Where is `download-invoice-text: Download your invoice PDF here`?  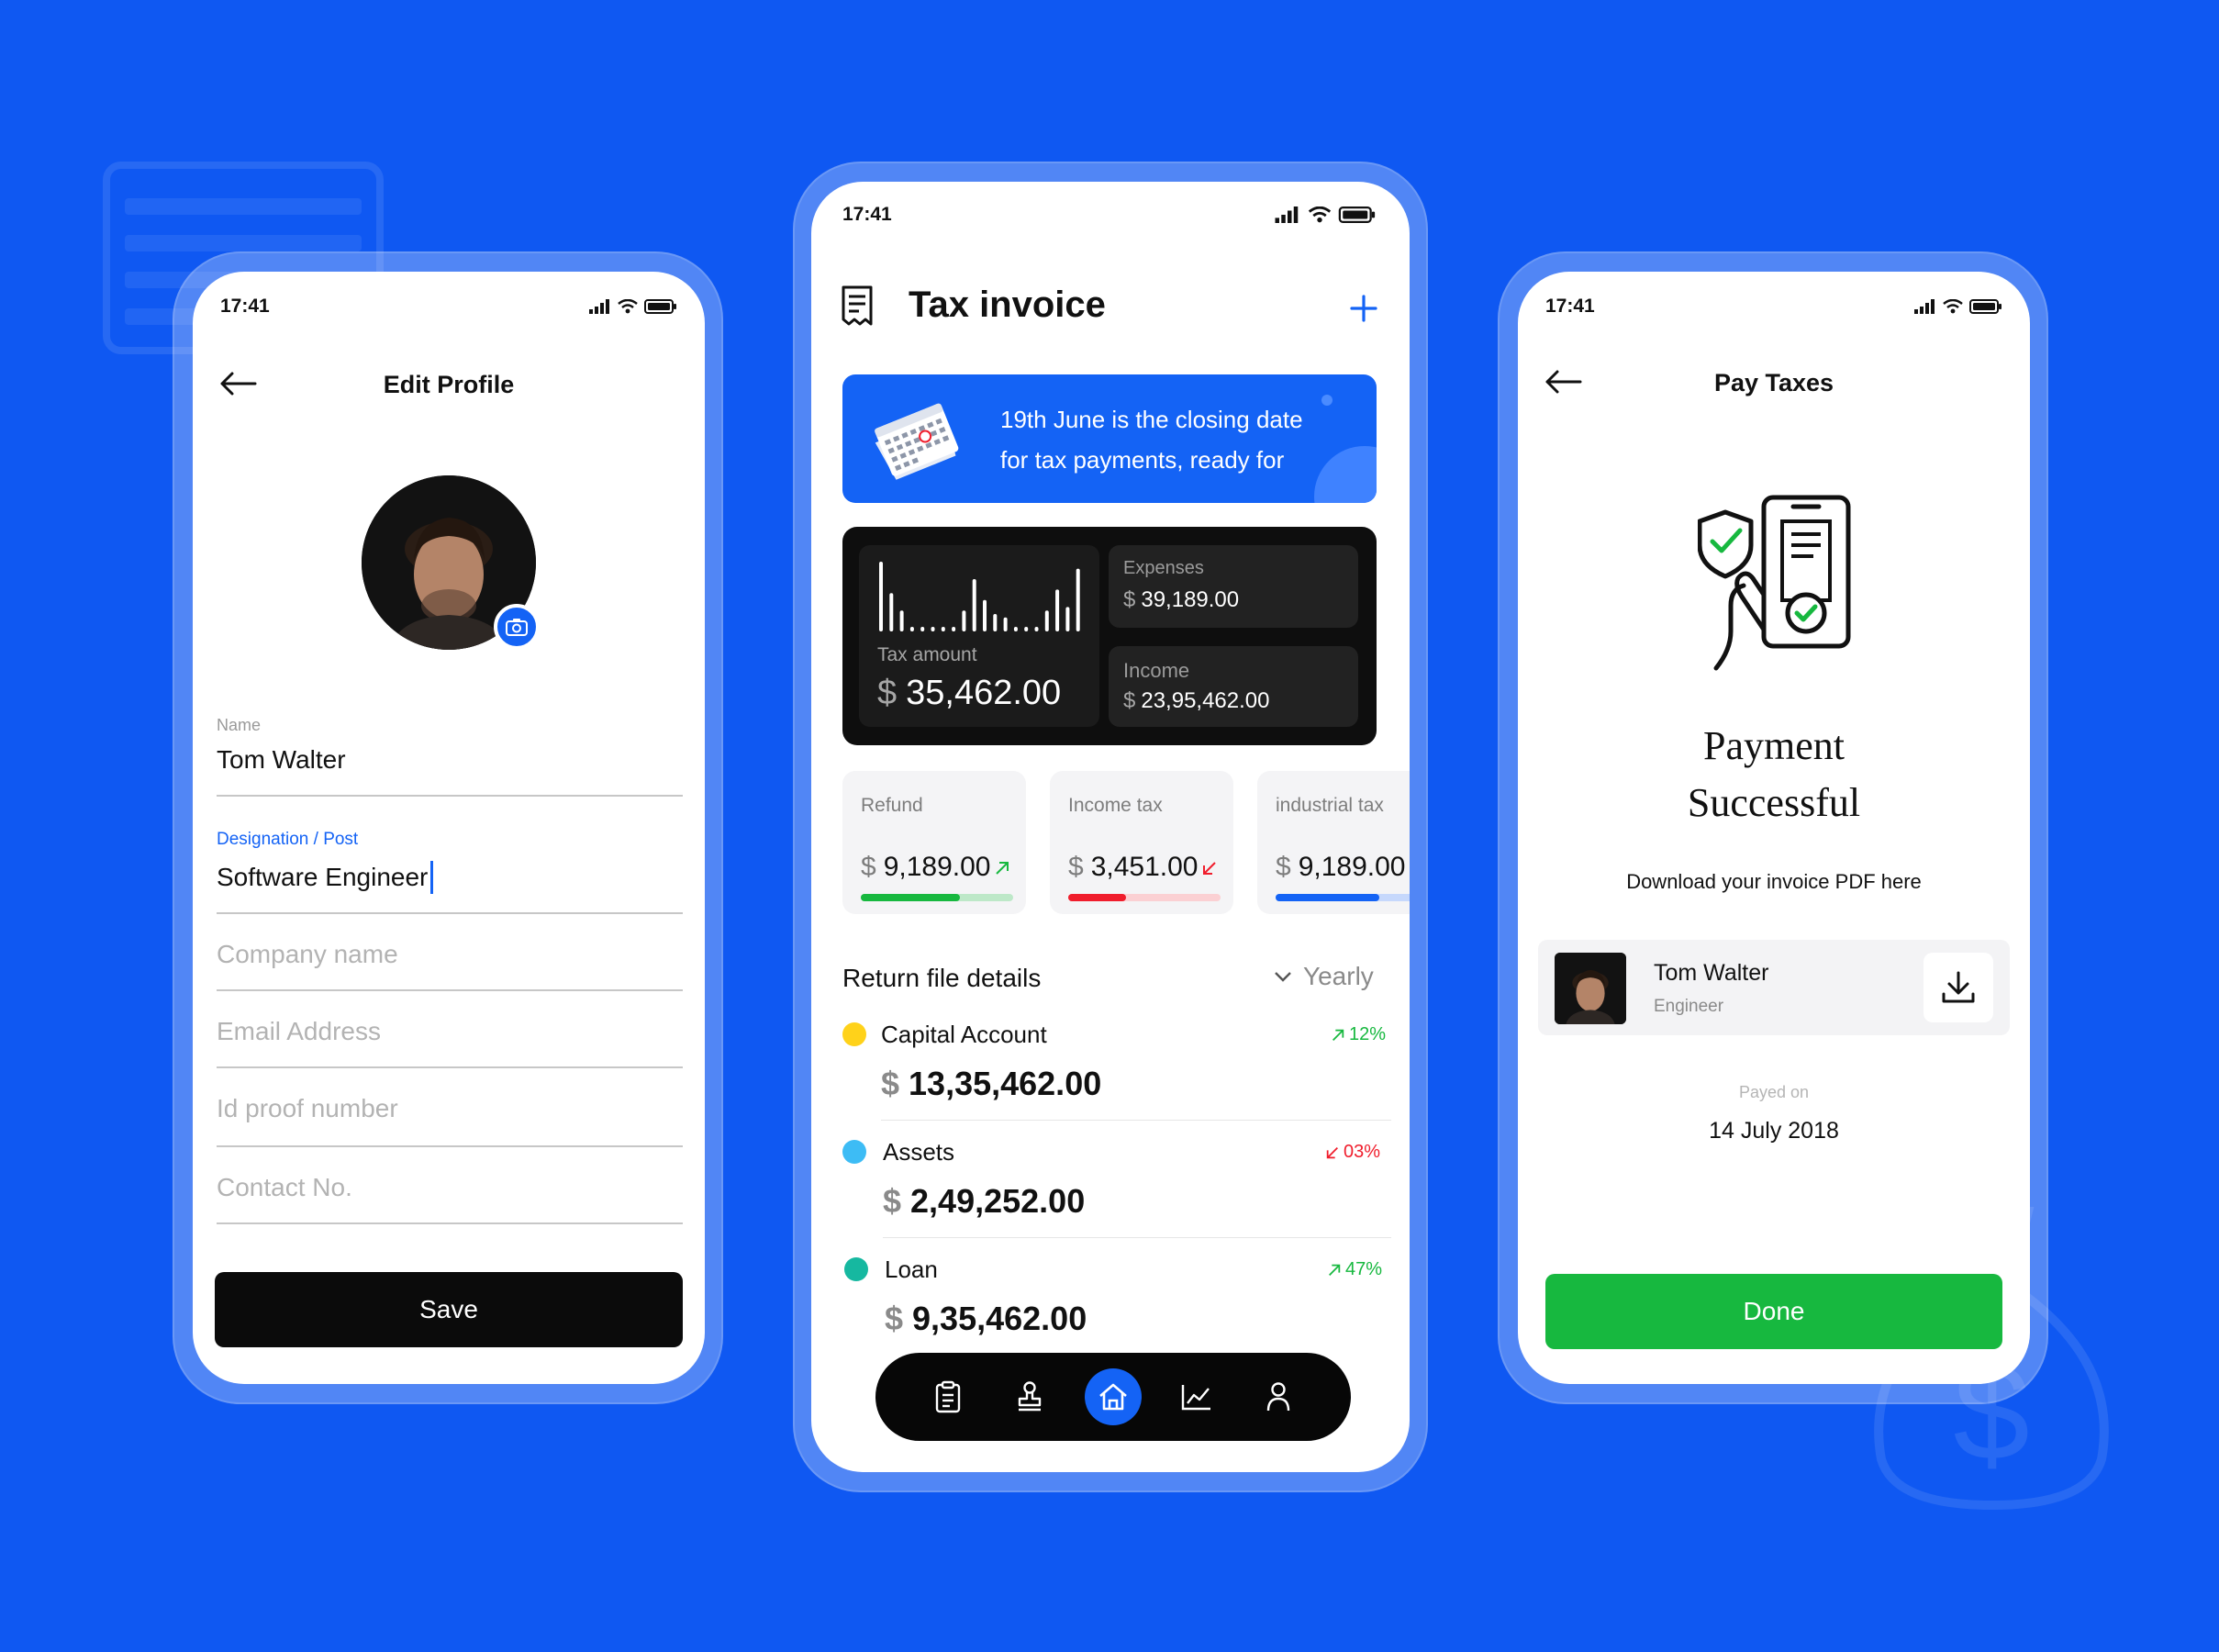 download-invoice-text: Download your invoice PDF here is located at coordinates (1774, 881).